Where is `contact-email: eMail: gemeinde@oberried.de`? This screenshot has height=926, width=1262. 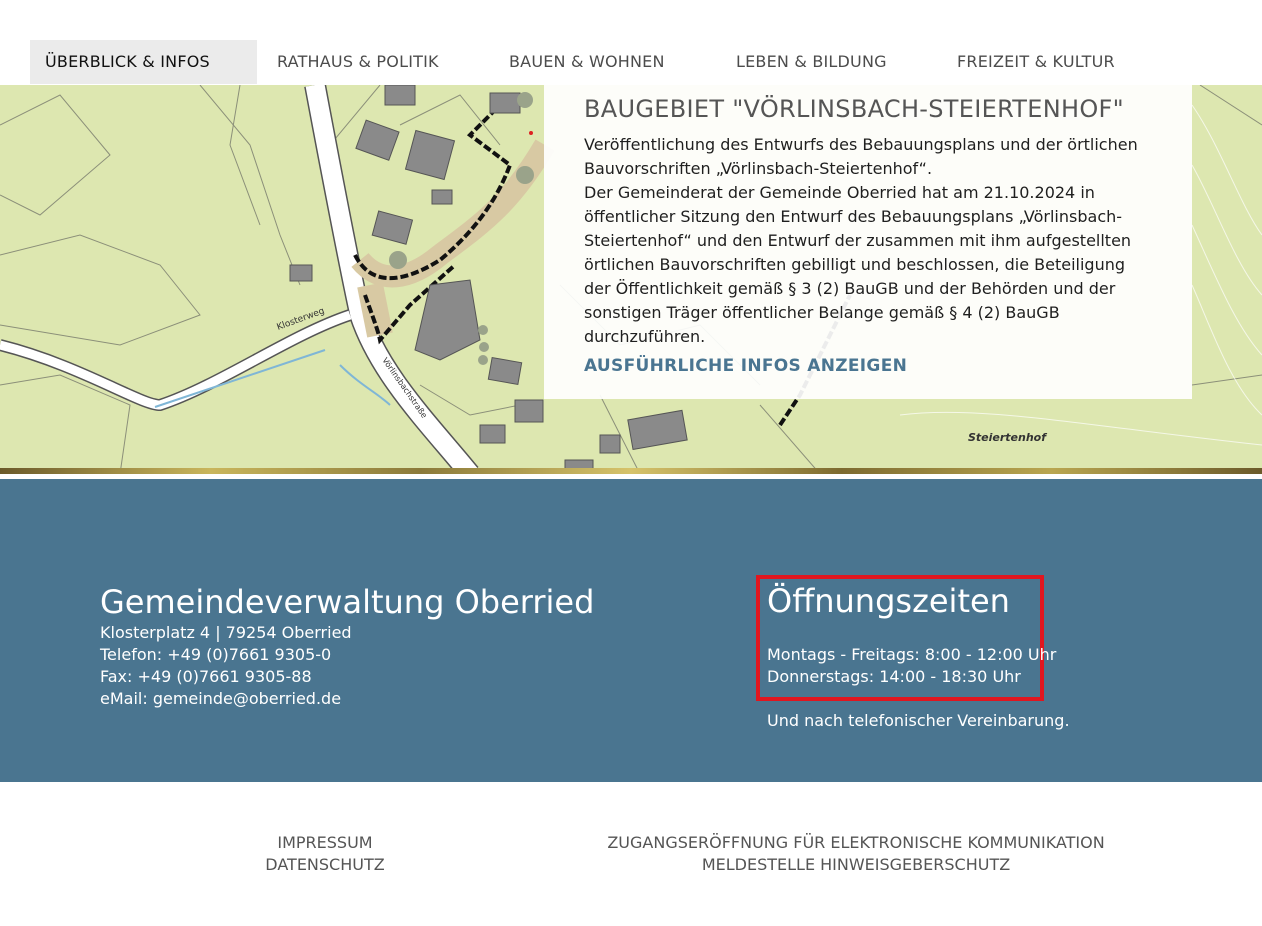 contact-email: eMail: gemeinde@oberried.de is located at coordinates (226, 699).